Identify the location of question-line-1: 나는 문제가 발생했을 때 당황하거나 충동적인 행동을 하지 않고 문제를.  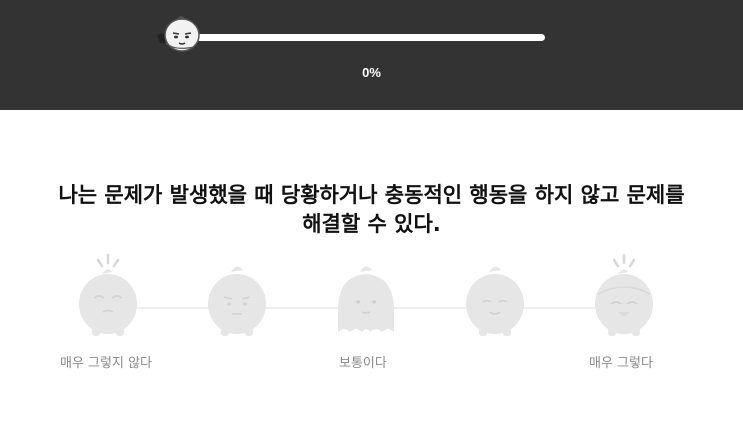
(371, 195).